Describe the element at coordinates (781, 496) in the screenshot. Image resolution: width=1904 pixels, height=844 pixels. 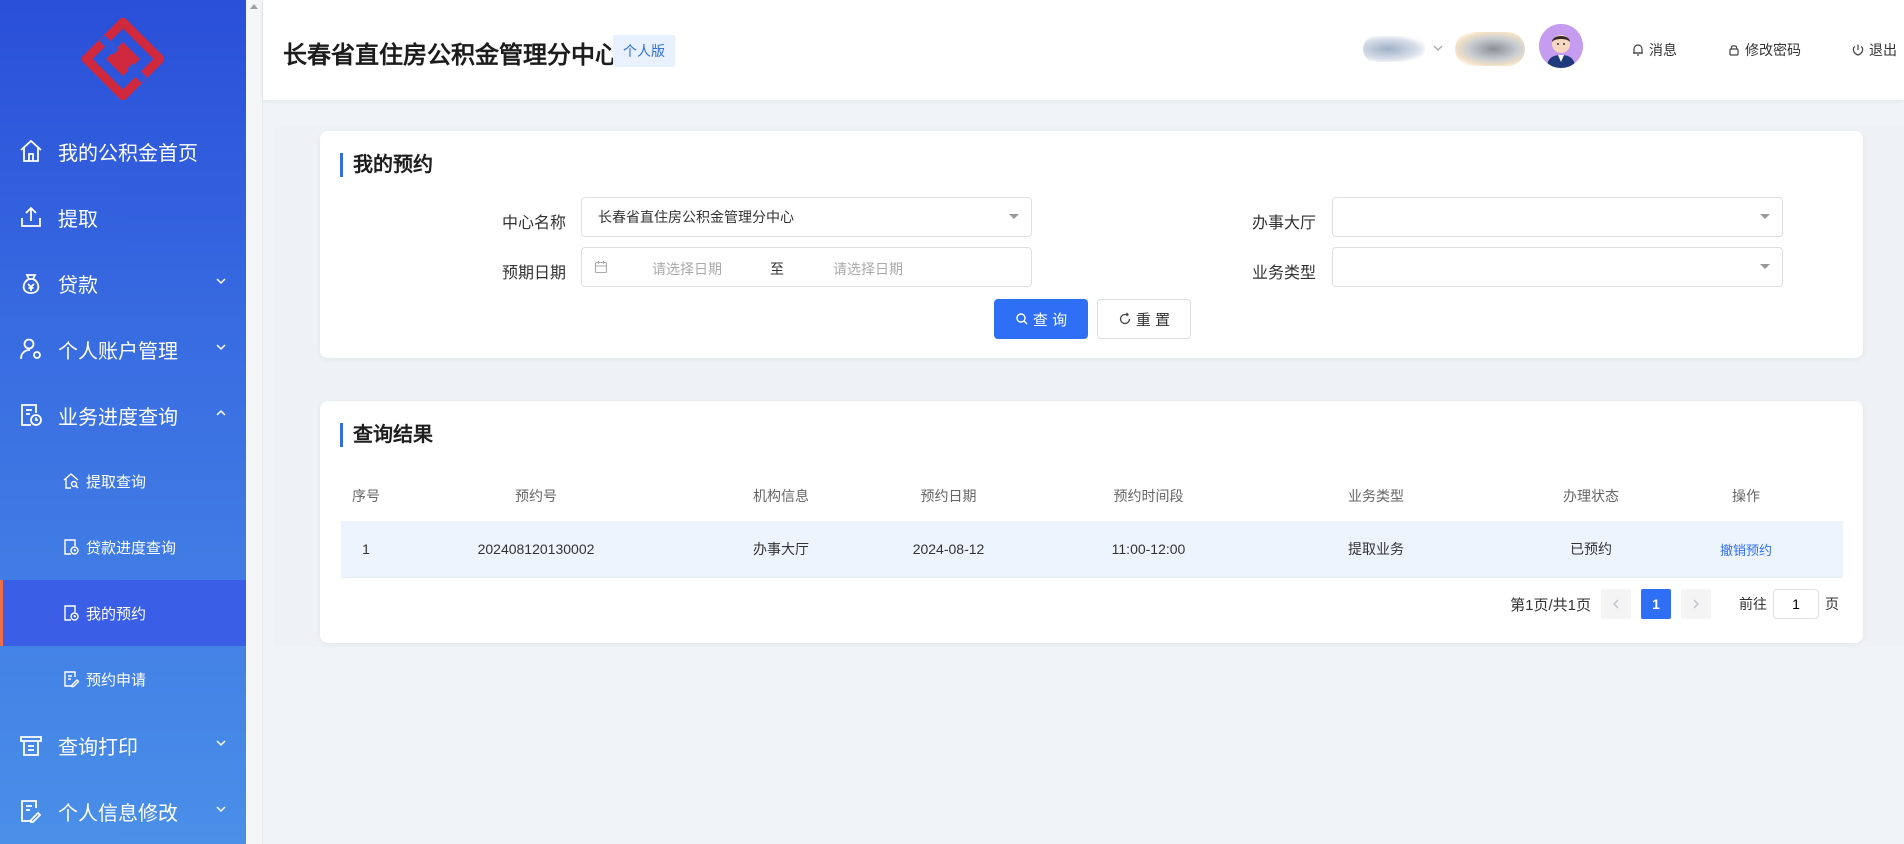
I see `column-header: 机构信息` at that location.